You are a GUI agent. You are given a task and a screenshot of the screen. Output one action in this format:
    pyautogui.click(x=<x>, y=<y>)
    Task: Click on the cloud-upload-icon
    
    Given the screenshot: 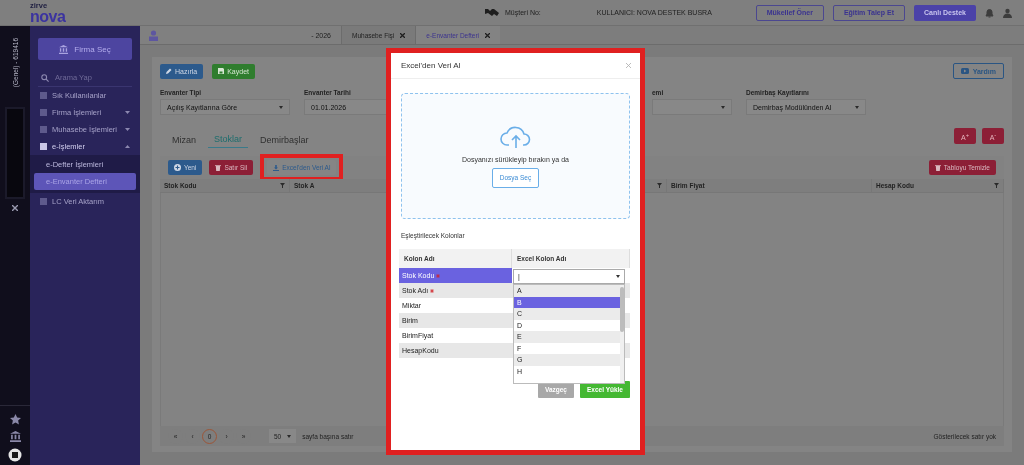 What is the action you would take?
    pyautogui.click(x=515, y=136)
    